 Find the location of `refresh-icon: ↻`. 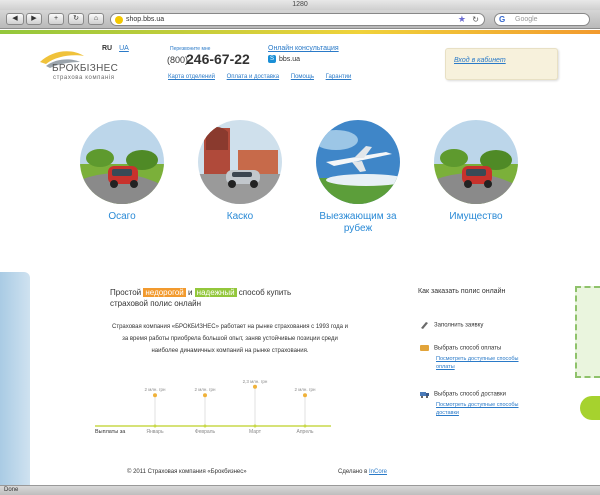

refresh-icon: ↻ is located at coordinates (475, 19).